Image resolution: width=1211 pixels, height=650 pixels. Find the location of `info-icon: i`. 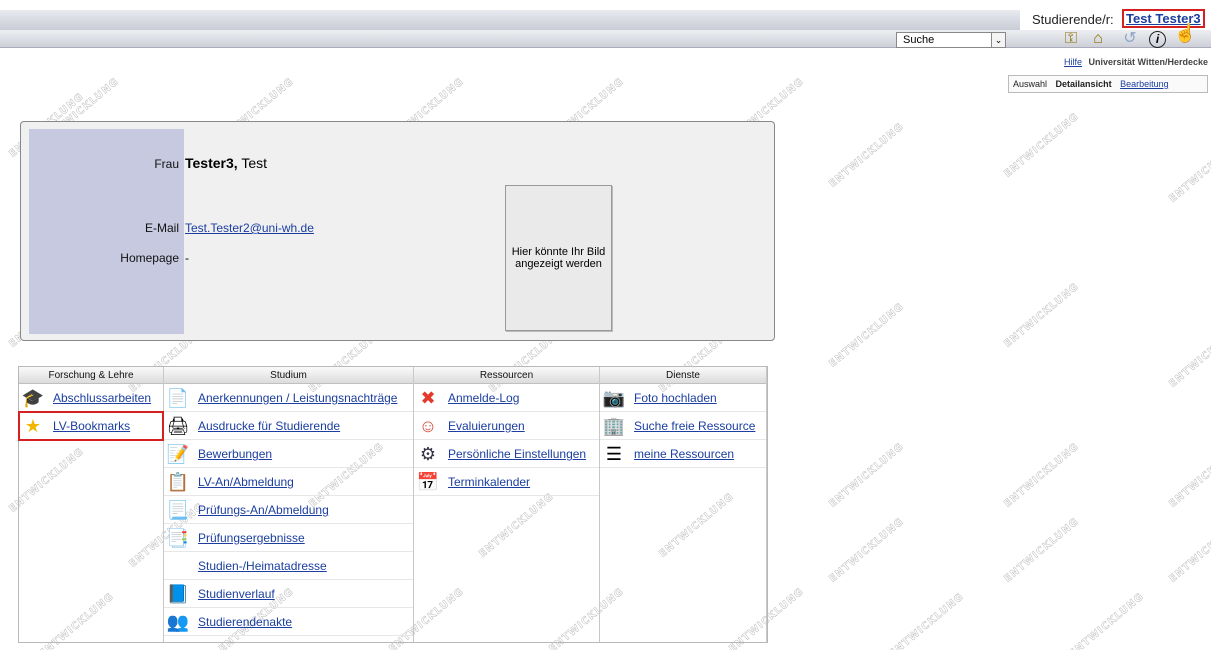

info-icon: i is located at coordinates (1157, 39).